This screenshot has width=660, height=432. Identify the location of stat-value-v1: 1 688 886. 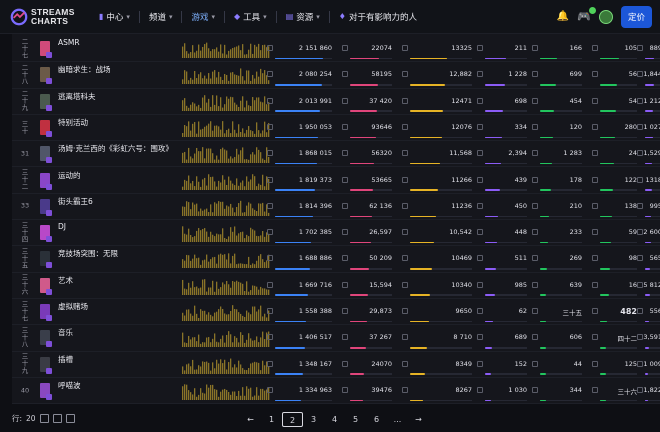
(315, 258).